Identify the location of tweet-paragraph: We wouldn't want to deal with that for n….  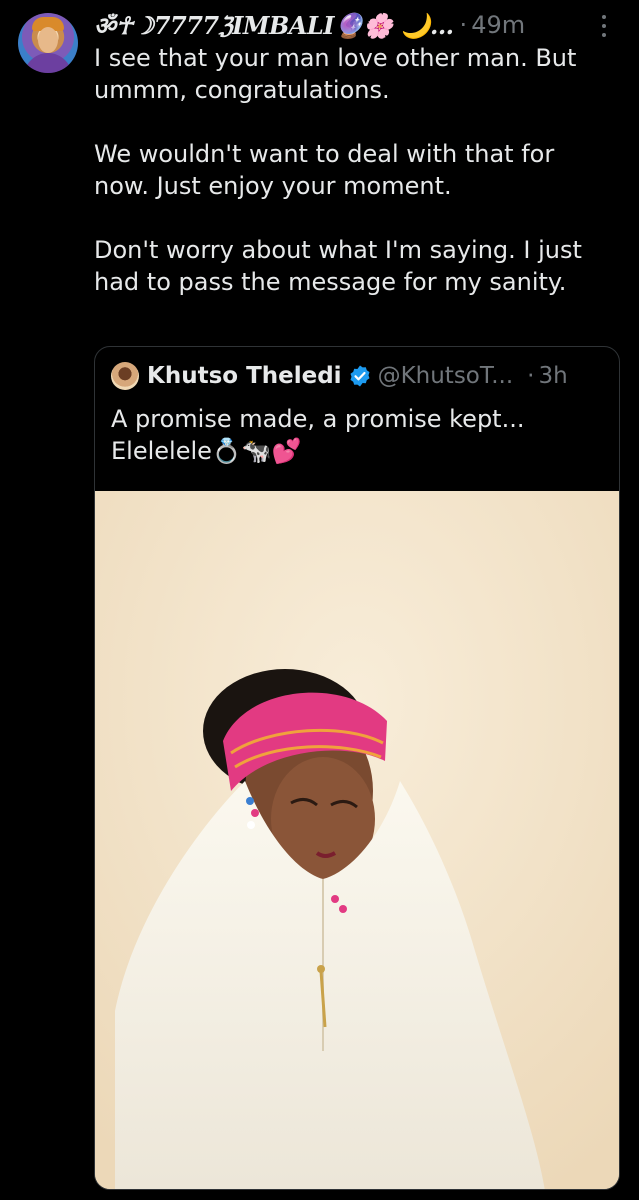
(324, 170).